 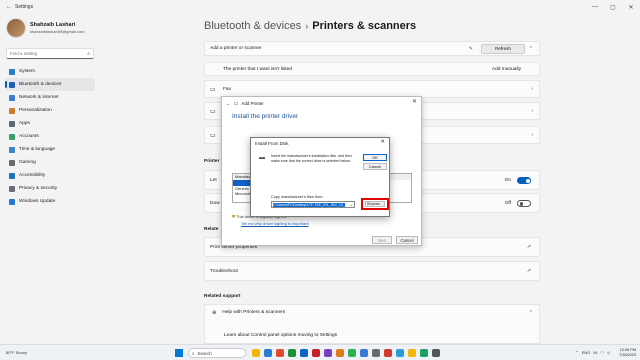 What do you see at coordinates (38, 188) in the screenshot?
I see `sidebar-item-label: Privacy & security` at bounding box center [38, 188].